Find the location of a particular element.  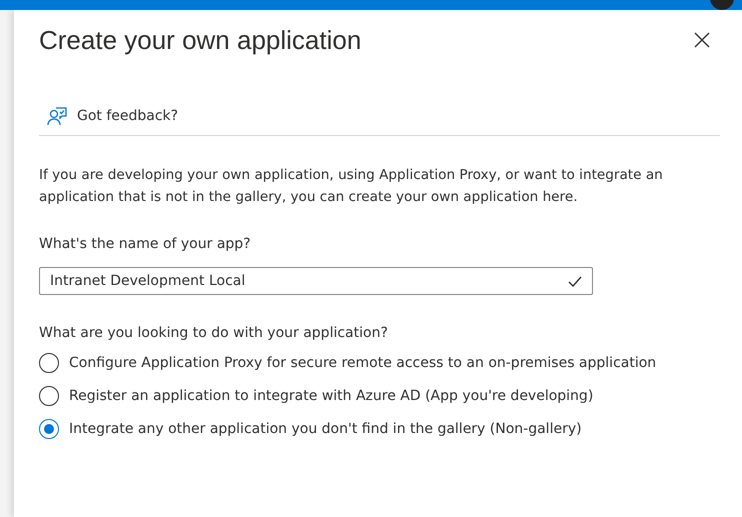

feedback-button: Got feedback? is located at coordinates (108, 116).